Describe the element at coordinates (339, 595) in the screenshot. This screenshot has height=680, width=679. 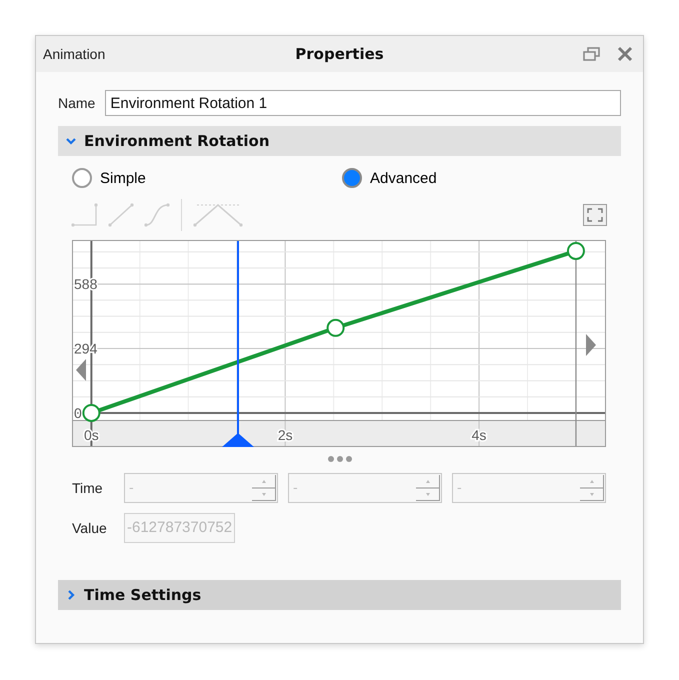
I see `section-header: Time Settings` at that location.